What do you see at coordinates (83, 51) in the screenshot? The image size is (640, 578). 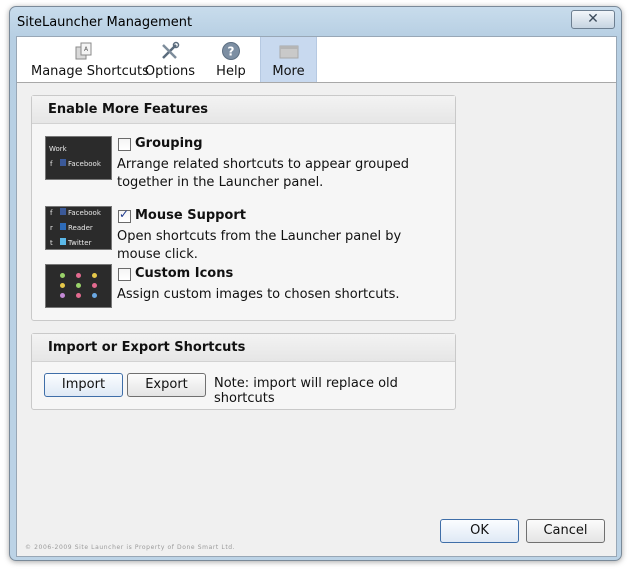 I see `shortcuts-icon: A` at bounding box center [83, 51].